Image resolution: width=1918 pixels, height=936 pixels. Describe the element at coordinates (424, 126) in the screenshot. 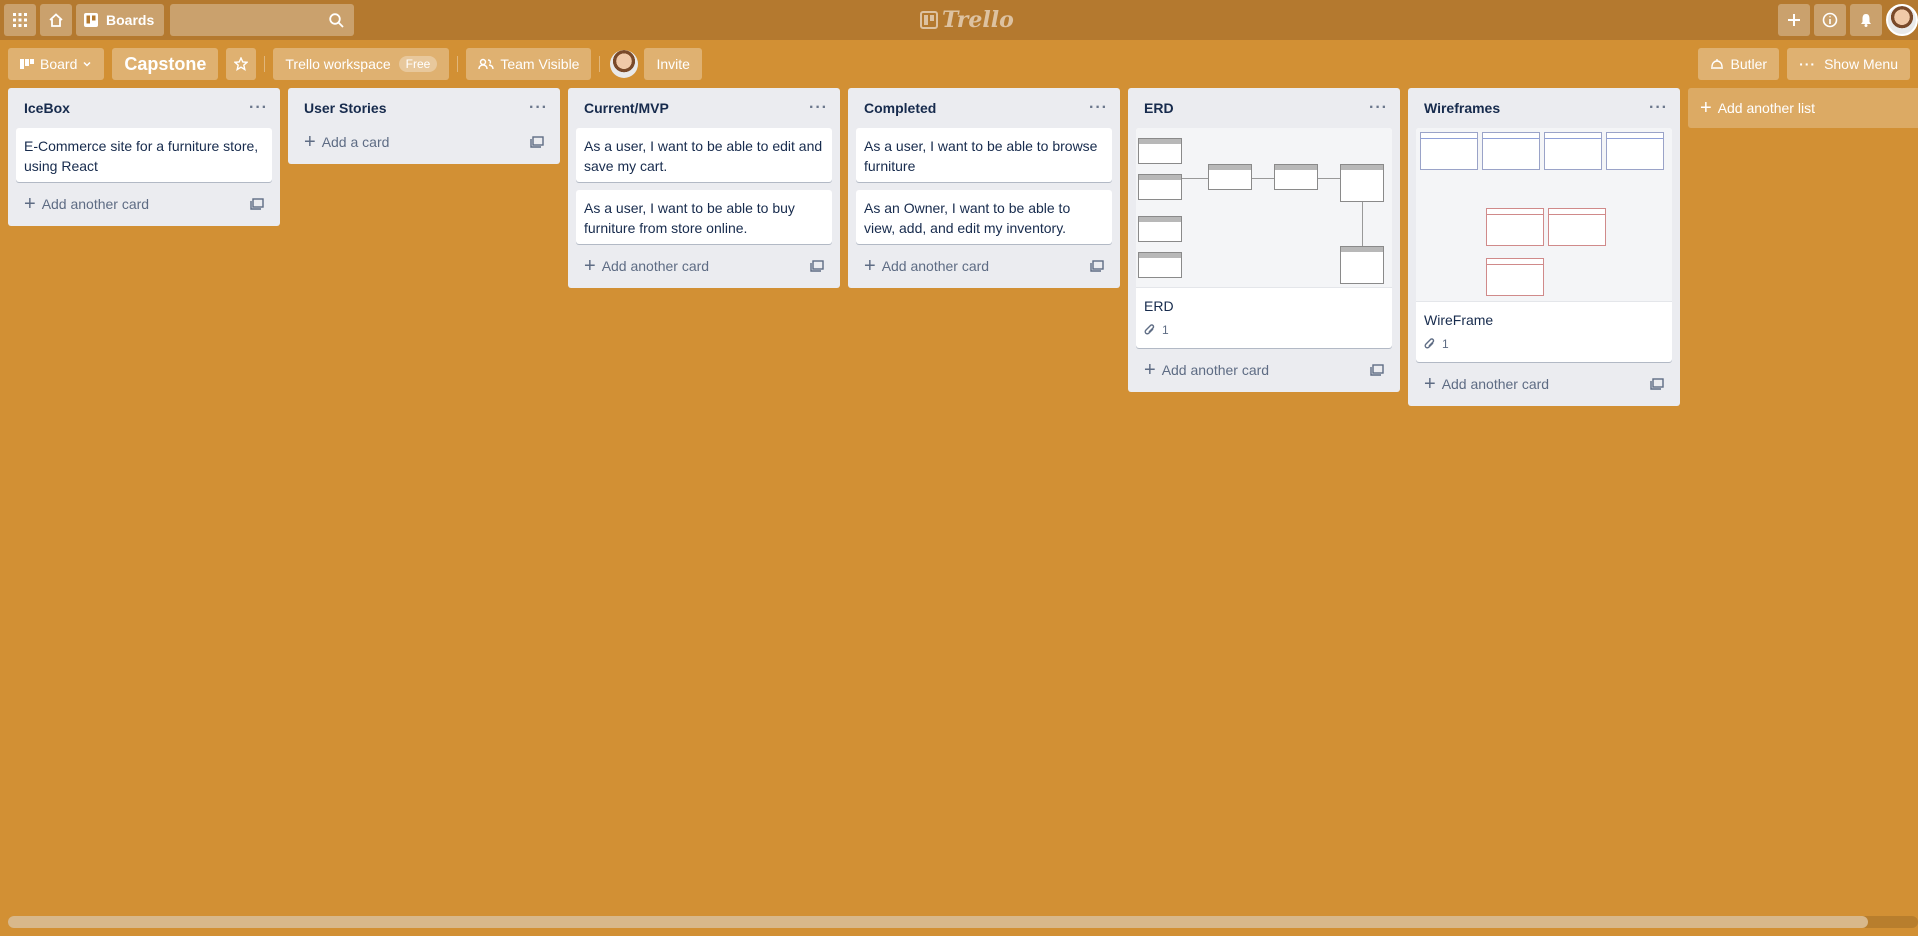

I see `list-user-stories: User Stories ··· + Add a card` at that location.